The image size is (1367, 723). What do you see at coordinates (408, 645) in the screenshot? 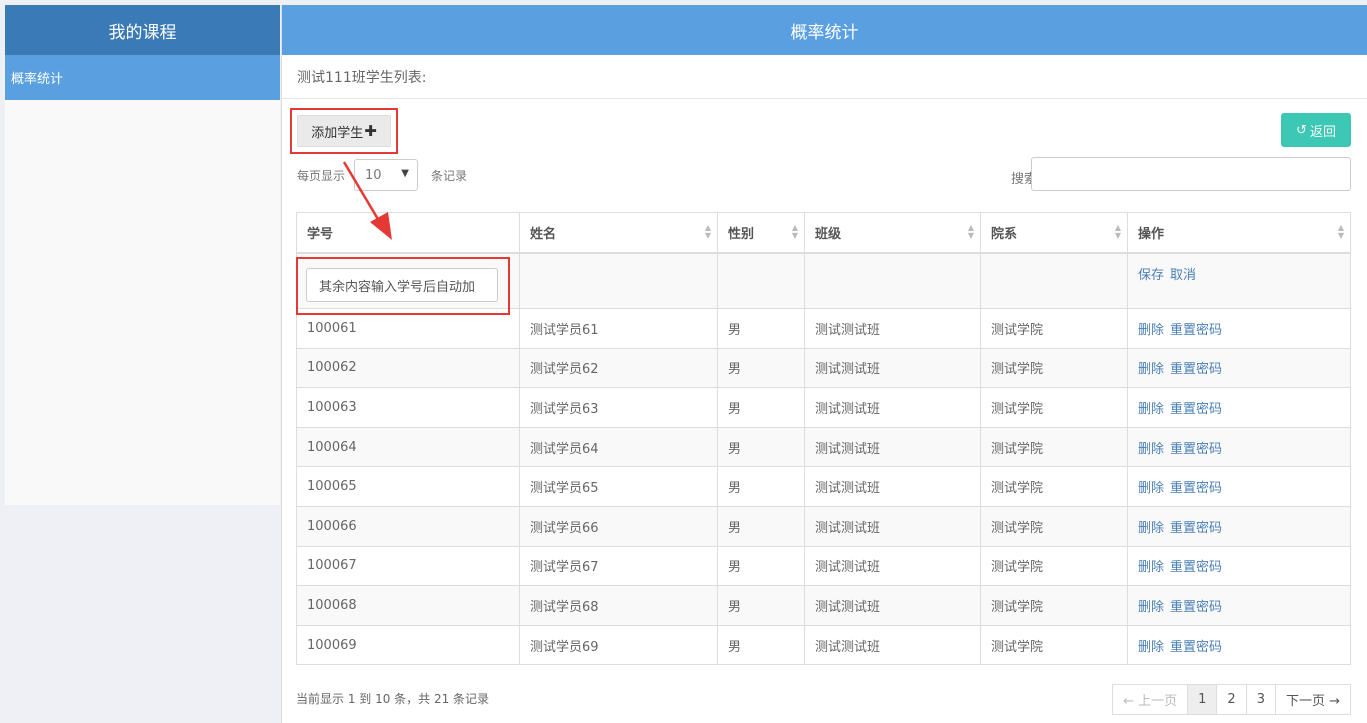
I see `cell-id: 100069` at bounding box center [408, 645].